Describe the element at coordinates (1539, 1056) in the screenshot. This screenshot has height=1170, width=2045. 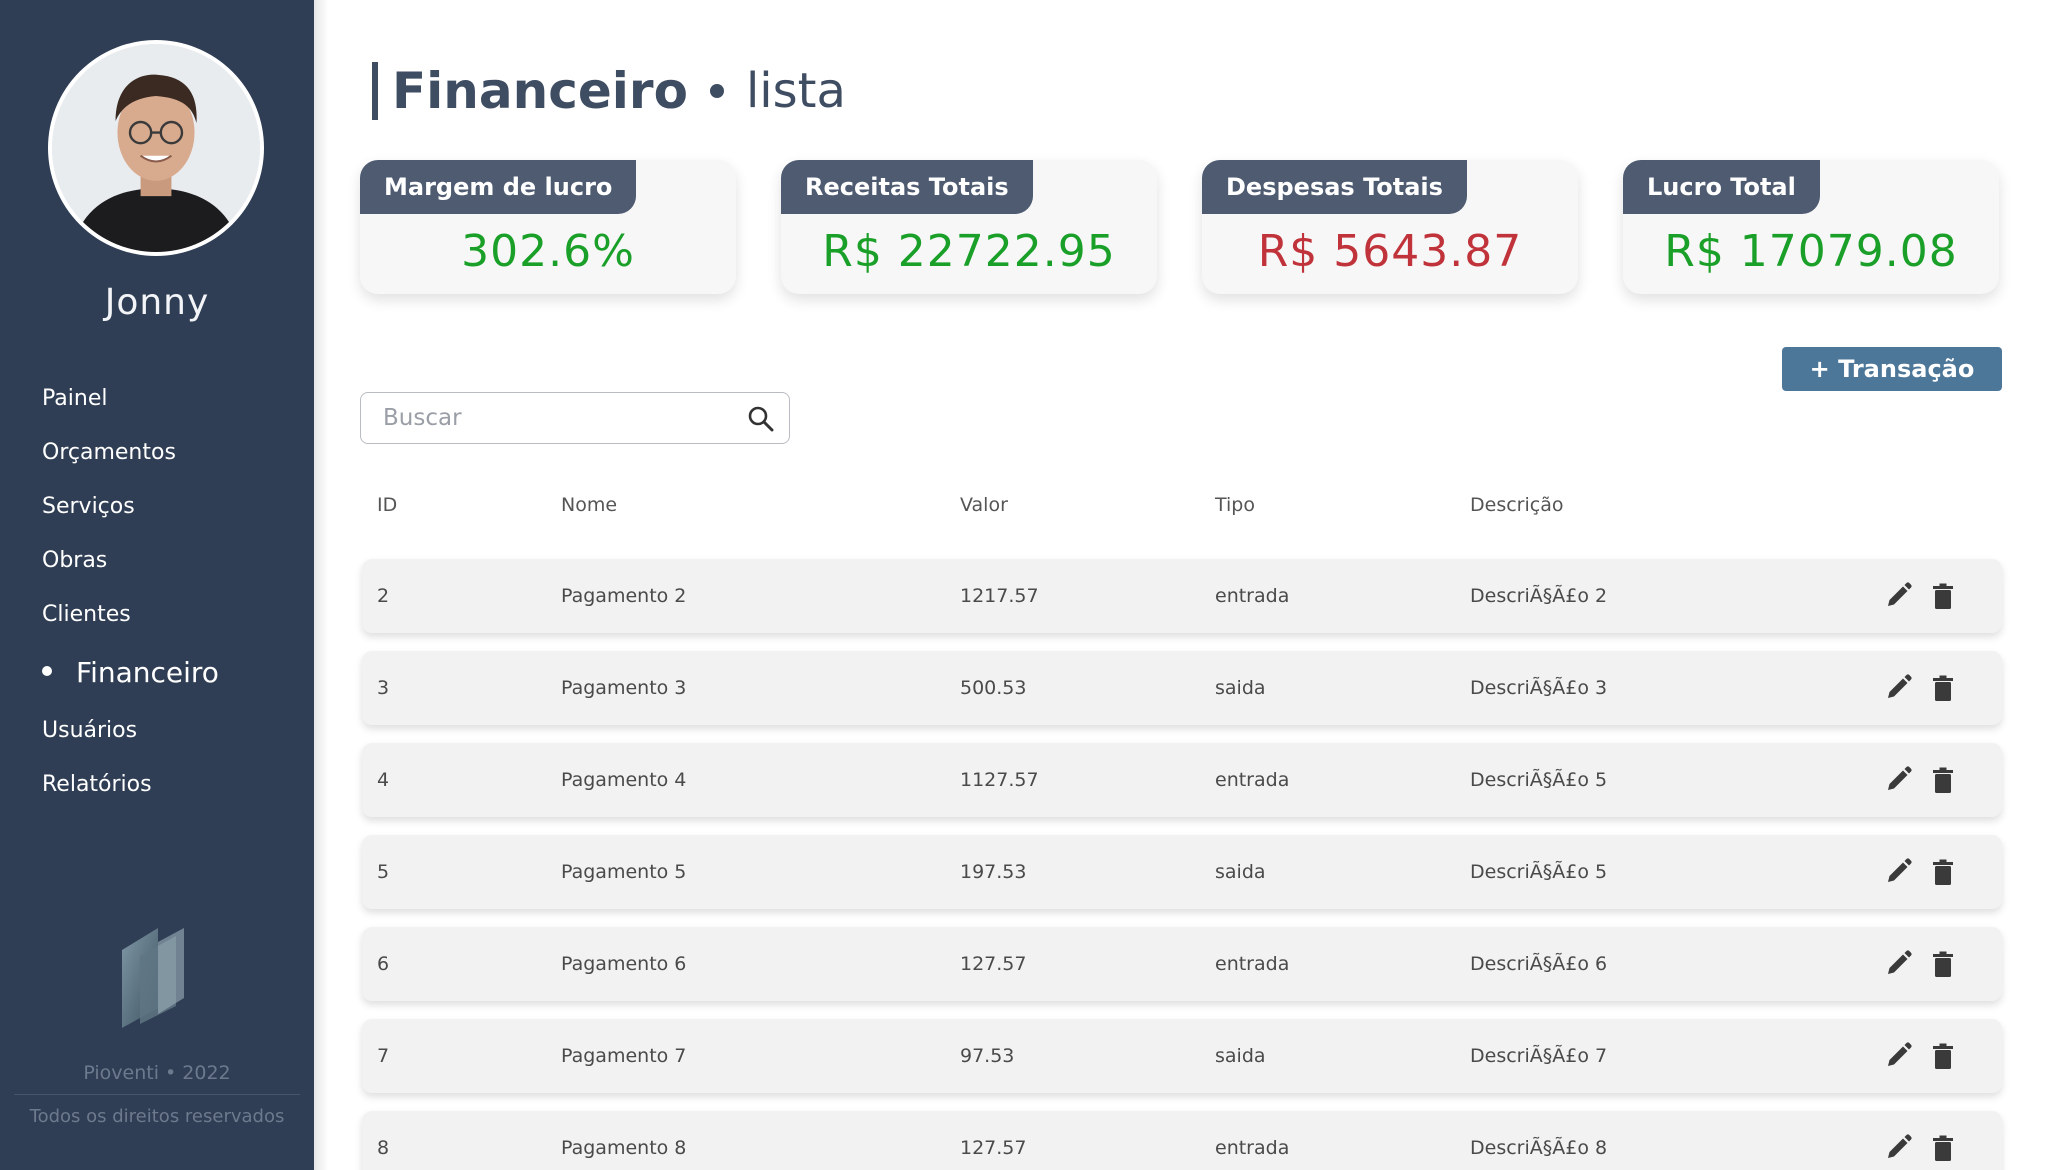
I see `cell-descricao: DescriÃ§Ã£o 7` at that location.